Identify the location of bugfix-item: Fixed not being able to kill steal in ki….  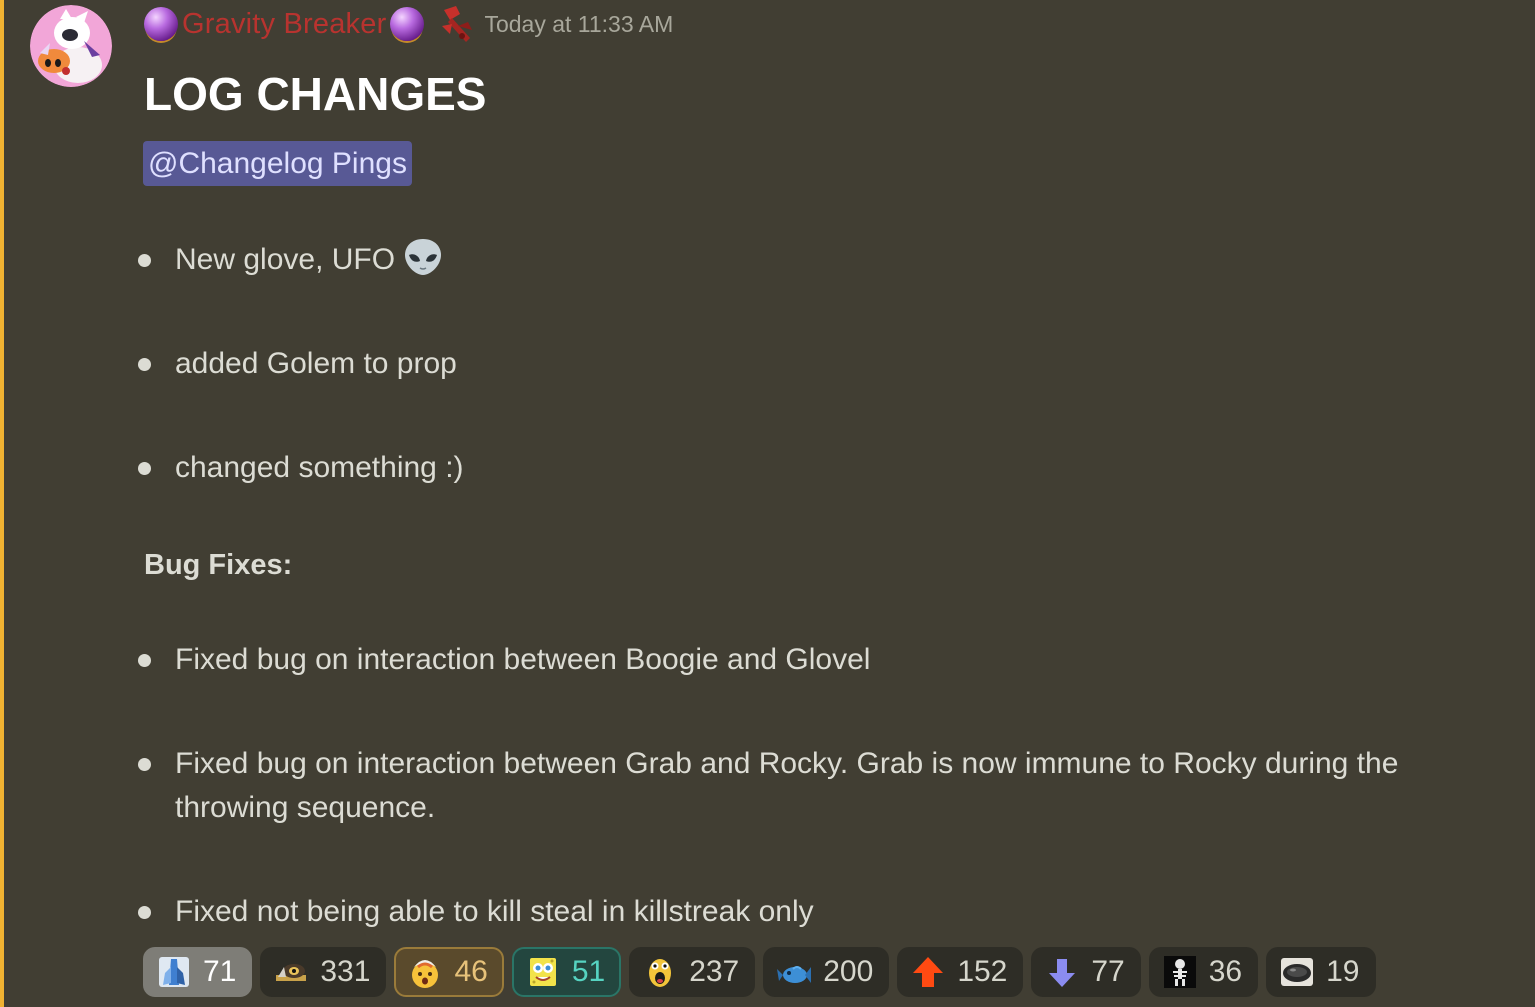
(476, 912).